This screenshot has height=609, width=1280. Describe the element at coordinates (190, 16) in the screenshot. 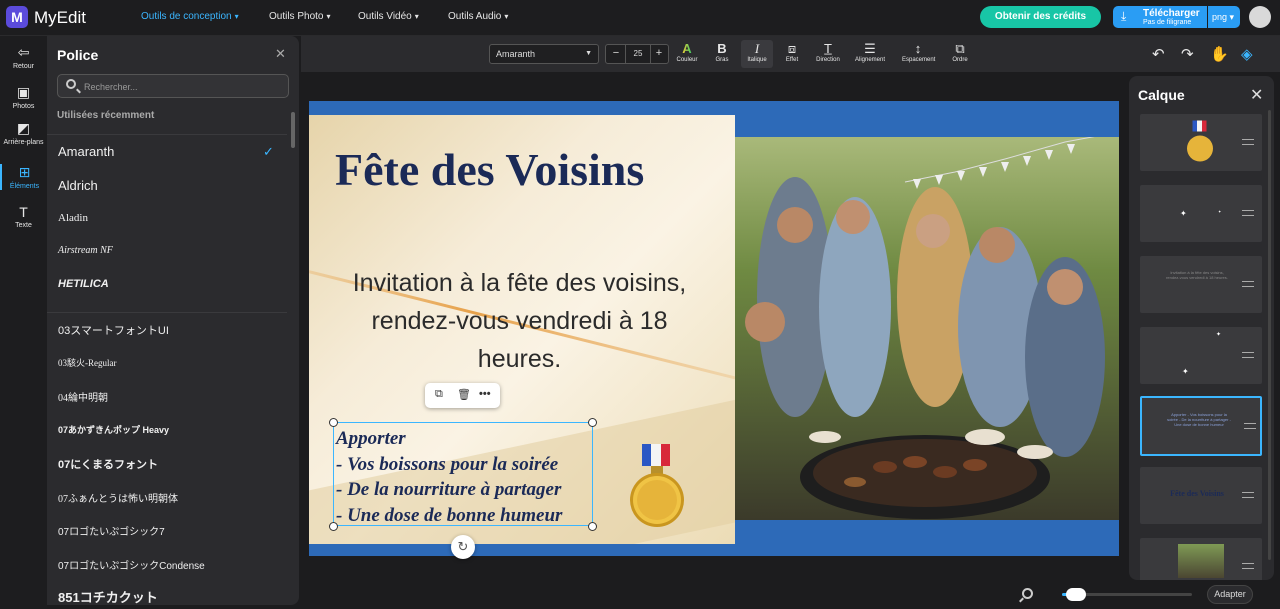

I see `nav-design-tools: Outils de conception ▾` at that location.